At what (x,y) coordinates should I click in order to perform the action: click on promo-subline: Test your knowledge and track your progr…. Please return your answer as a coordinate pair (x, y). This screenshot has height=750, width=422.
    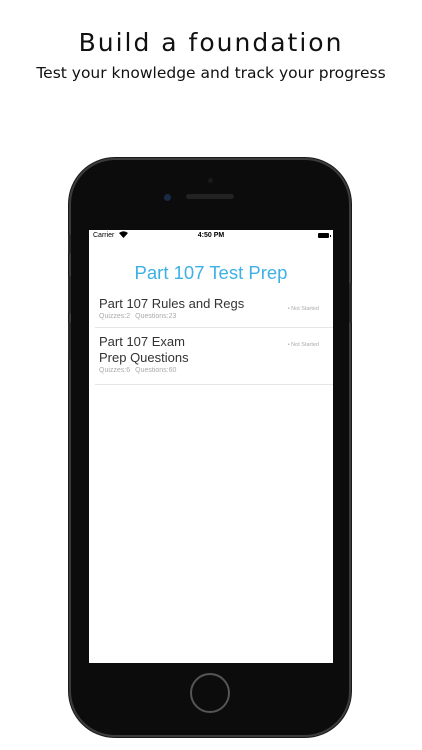
    Looking at the image, I should click on (211, 73).